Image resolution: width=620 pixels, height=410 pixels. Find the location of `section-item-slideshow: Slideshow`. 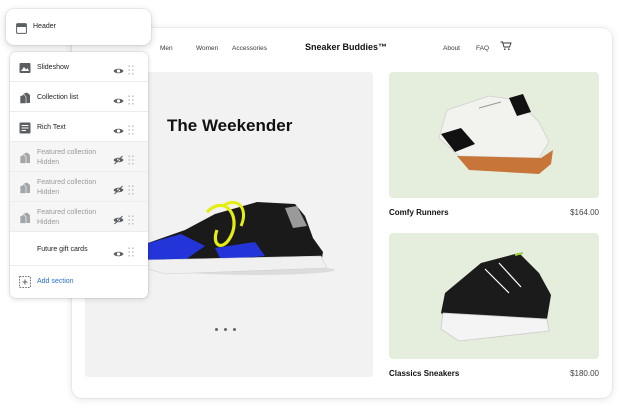

section-item-slideshow: Slideshow is located at coordinates (79, 67).